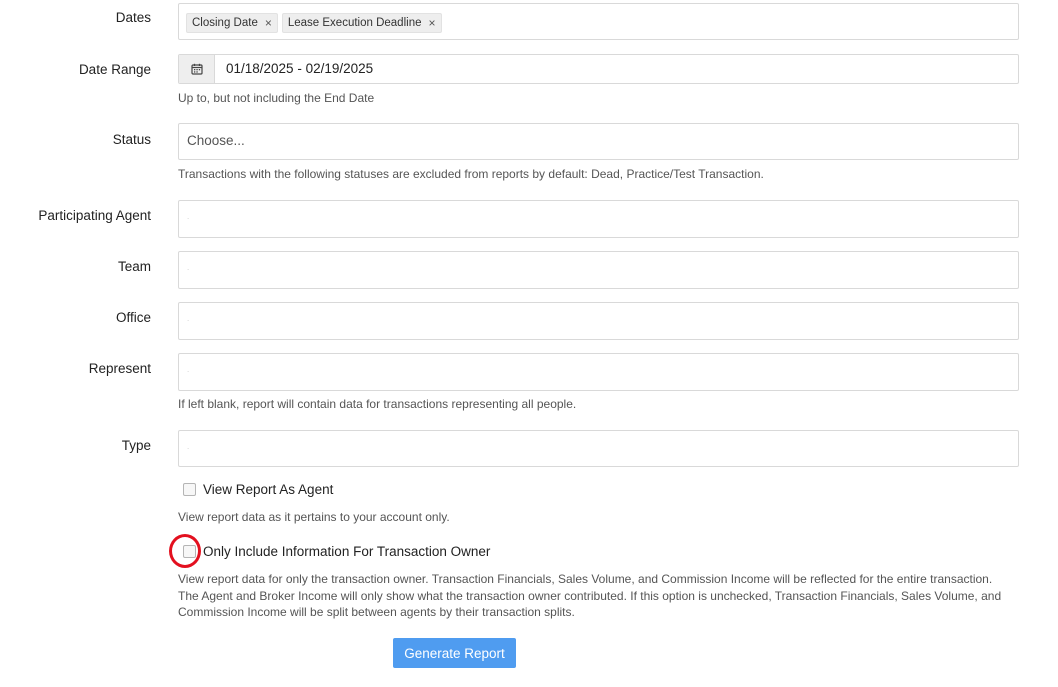 The image size is (1058, 687). I want to click on tag-label: Closing Date, so click(225, 23).